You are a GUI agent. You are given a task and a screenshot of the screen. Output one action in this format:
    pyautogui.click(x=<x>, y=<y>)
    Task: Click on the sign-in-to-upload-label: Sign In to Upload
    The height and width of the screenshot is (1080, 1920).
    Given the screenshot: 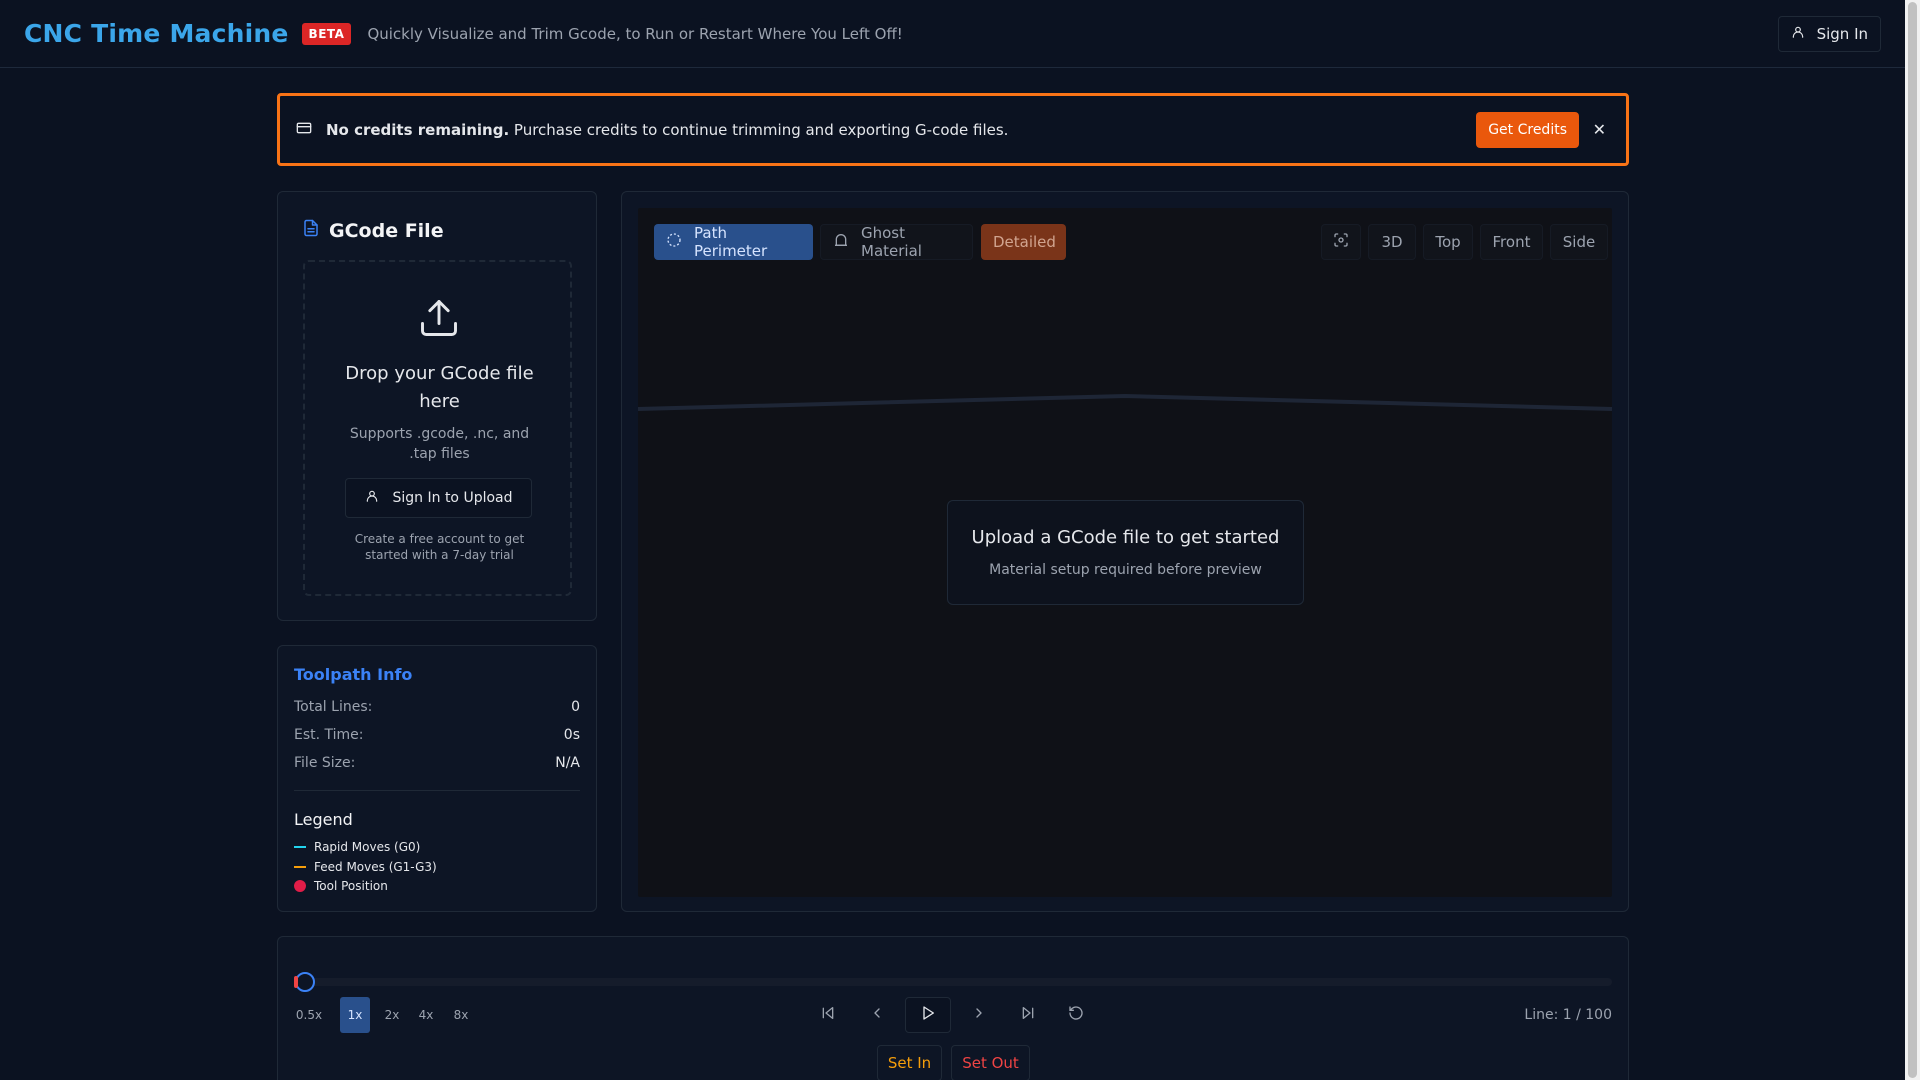 What is the action you would take?
    pyautogui.click(x=452, y=498)
    